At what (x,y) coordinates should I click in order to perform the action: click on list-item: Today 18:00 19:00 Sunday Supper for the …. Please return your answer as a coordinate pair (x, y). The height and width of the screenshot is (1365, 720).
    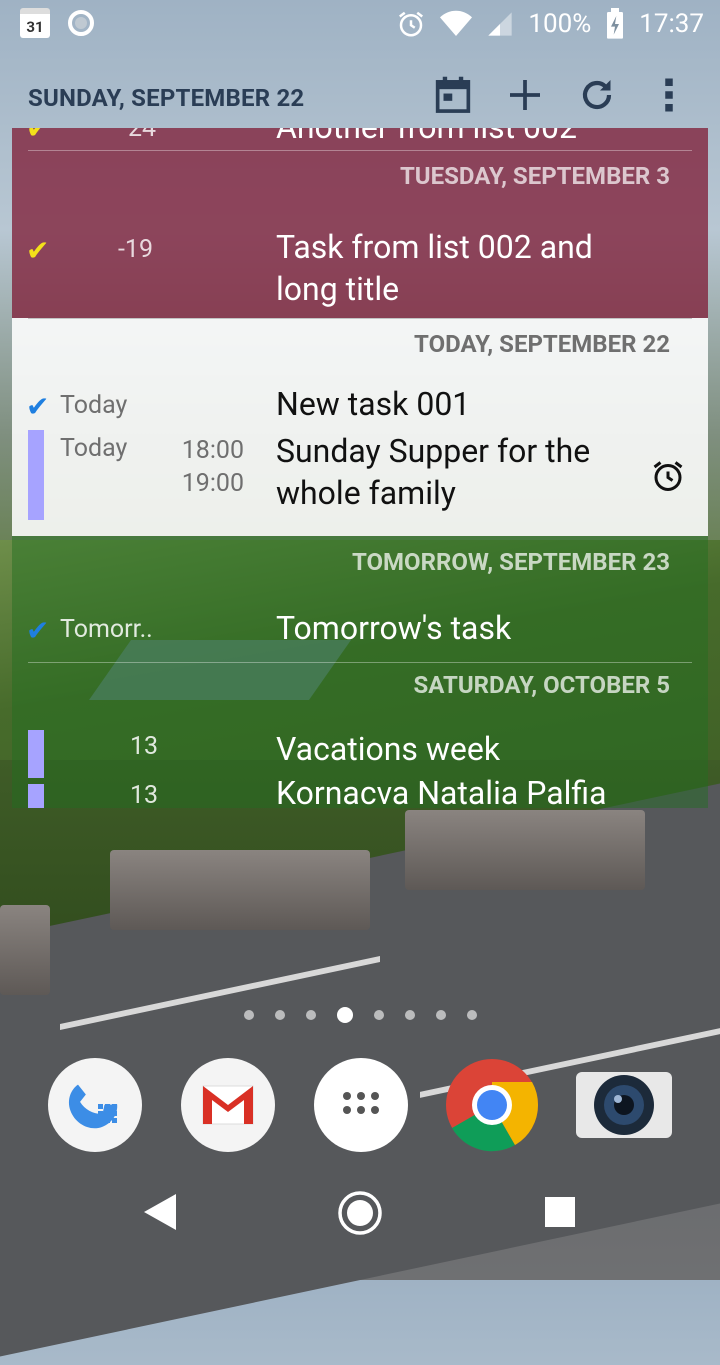
    Looking at the image, I should click on (360, 483).